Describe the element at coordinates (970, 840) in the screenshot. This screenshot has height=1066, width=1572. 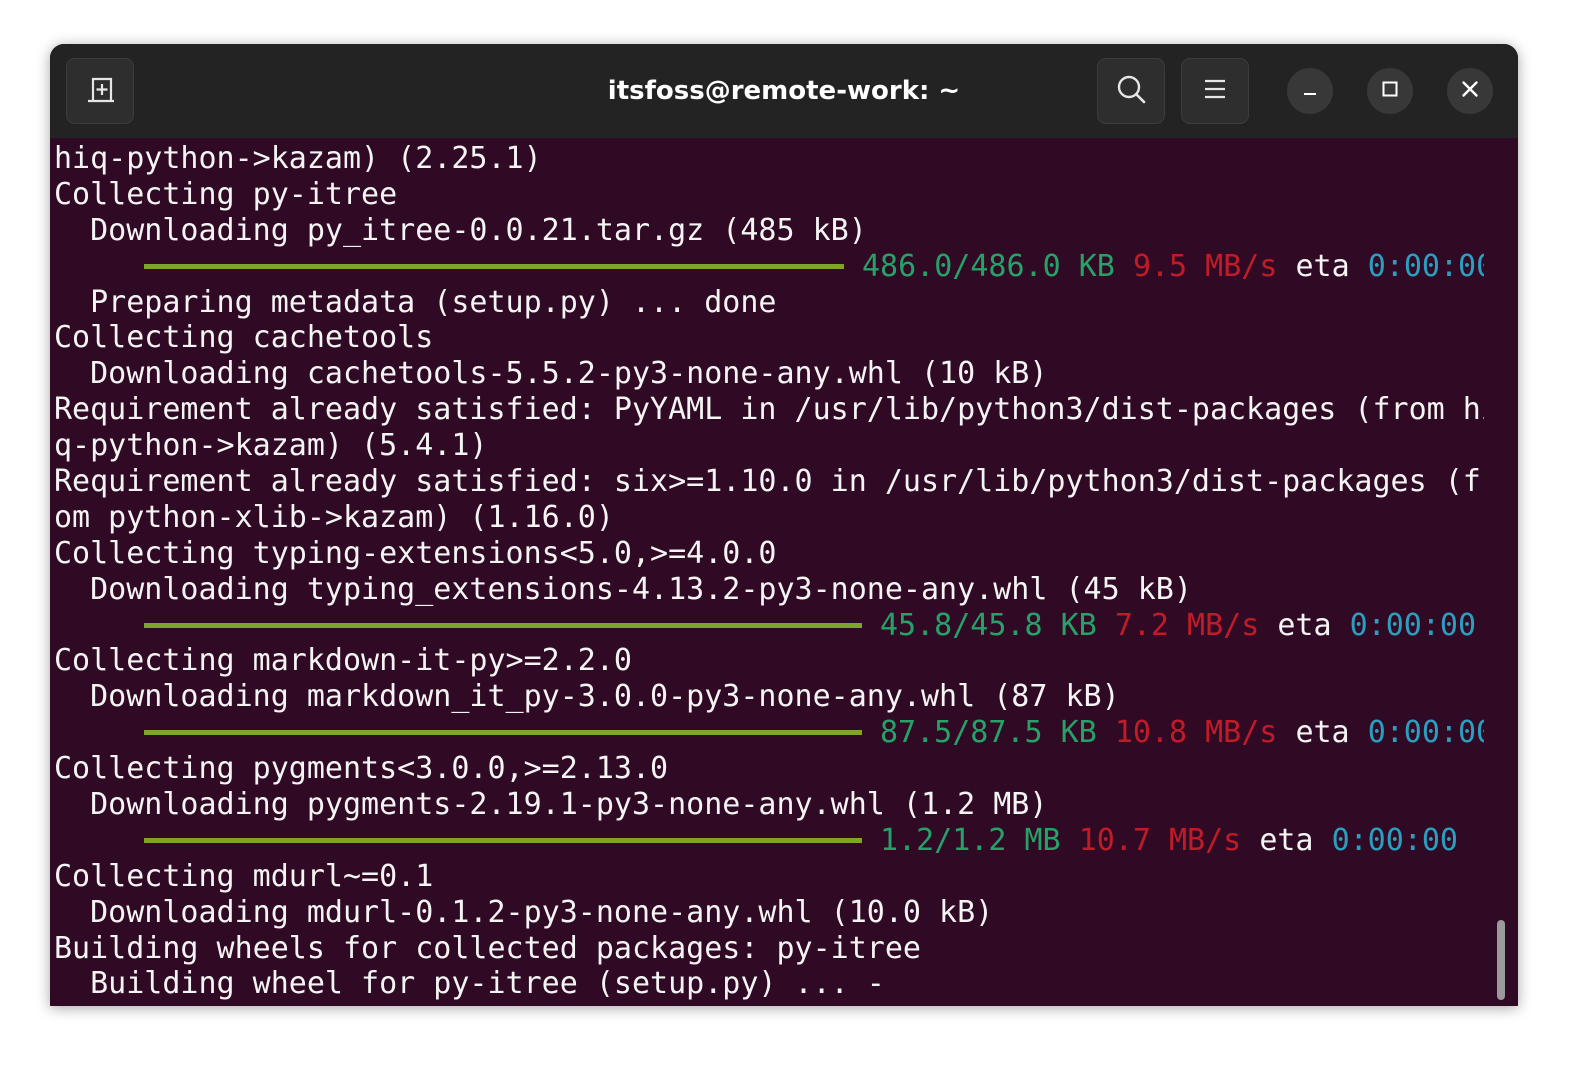
I see `progress-size: 1.2/1.2 MB` at that location.